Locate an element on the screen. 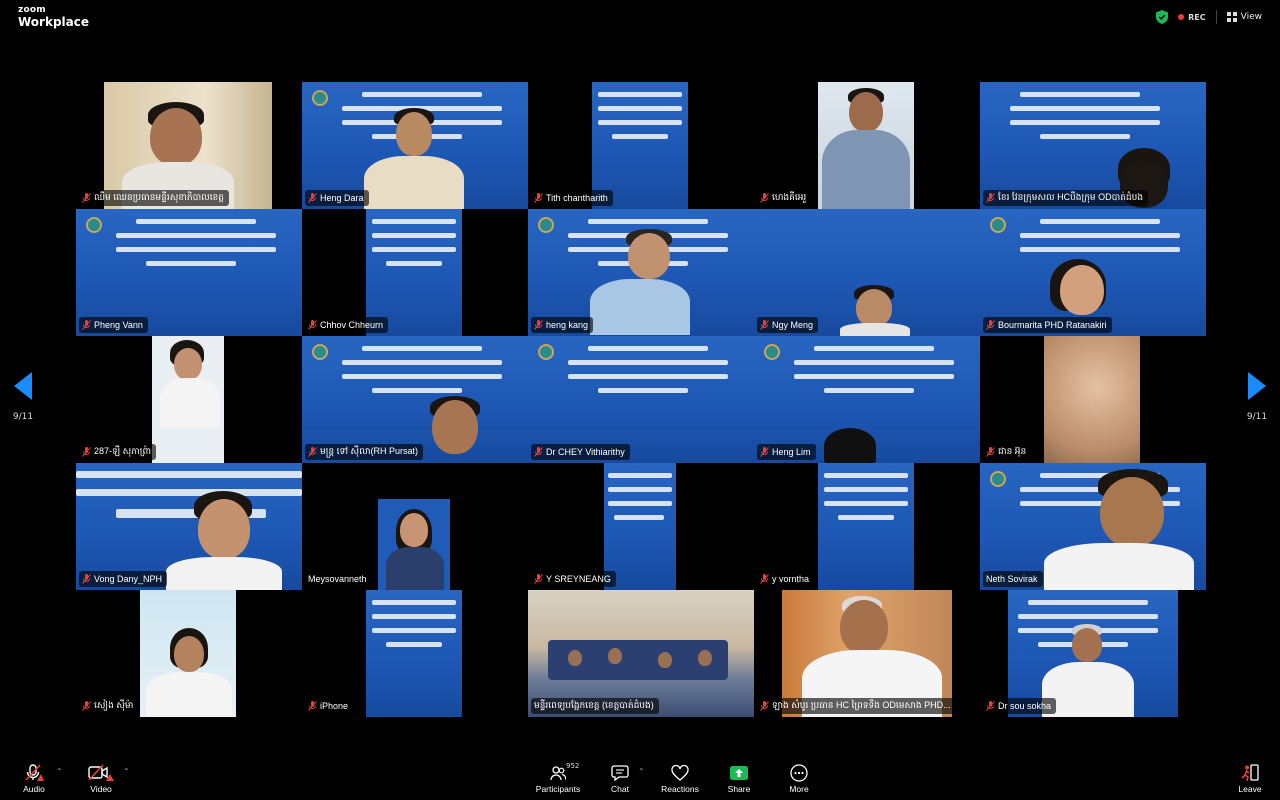 This screenshot has width=1280, height=800. participant-tile: Neth Sovirak is located at coordinates (1093, 526).